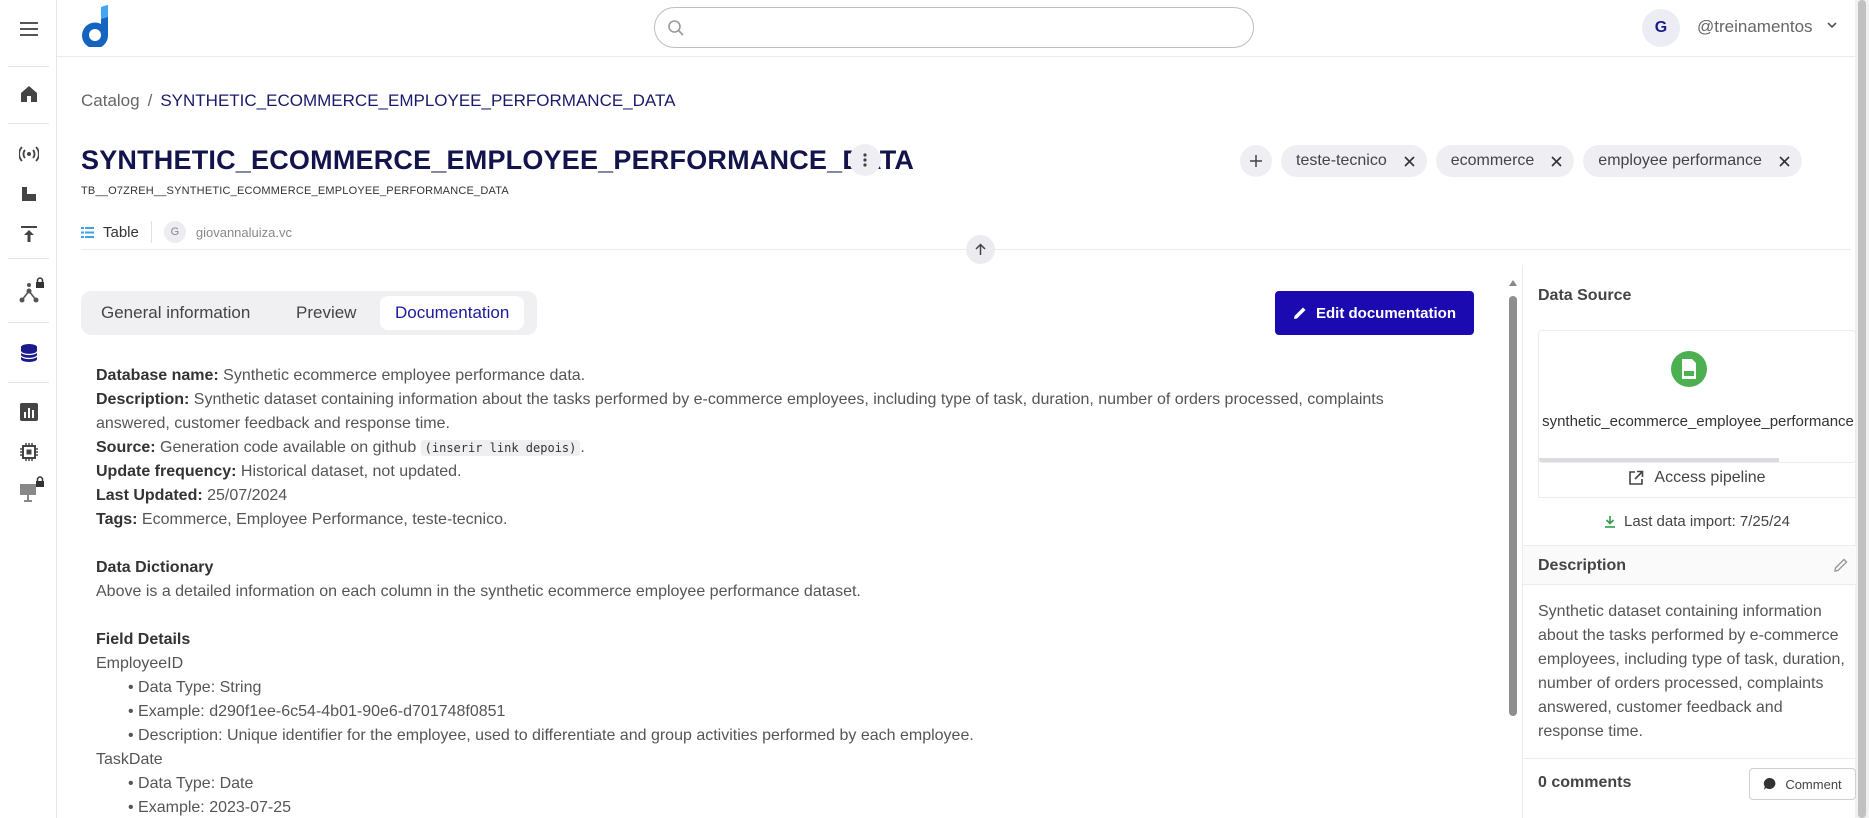 The width and height of the screenshot is (1869, 818). What do you see at coordinates (1689, 565) in the screenshot?
I see `description-header: Description` at bounding box center [1689, 565].